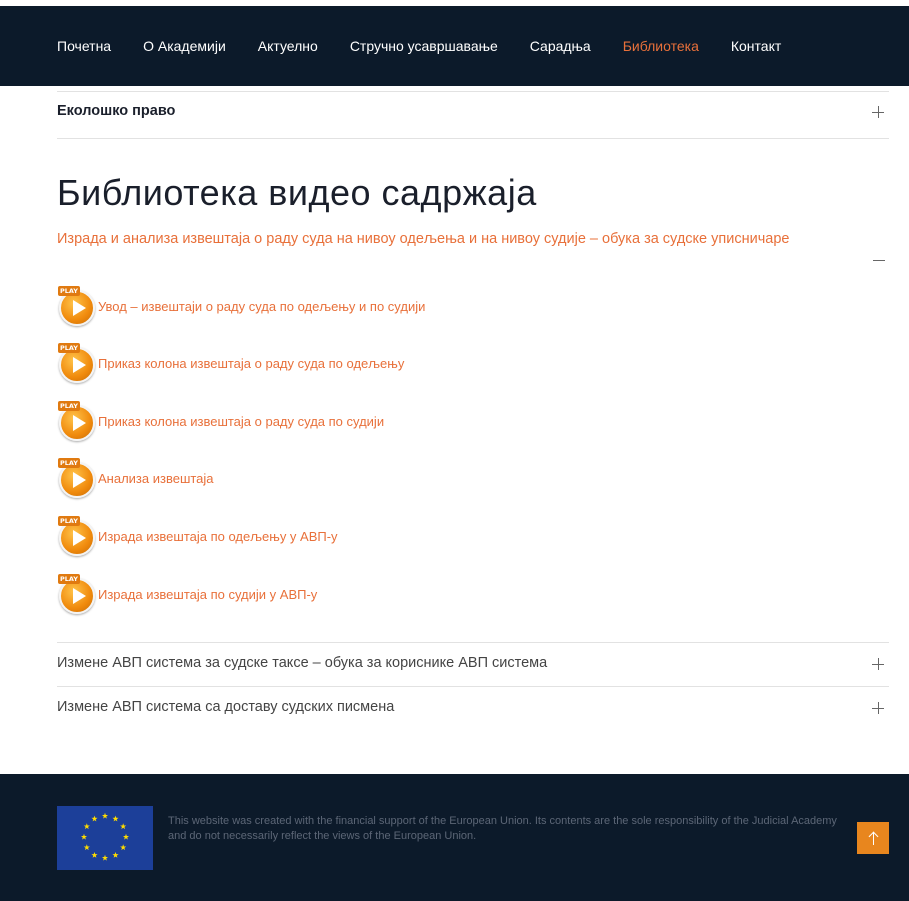 Image resolution: width=909 pixels, height=901 pixels. I want to click on video-link: PLAY Израда извештаја по одељењу у АВП-у, so click(197, 536).